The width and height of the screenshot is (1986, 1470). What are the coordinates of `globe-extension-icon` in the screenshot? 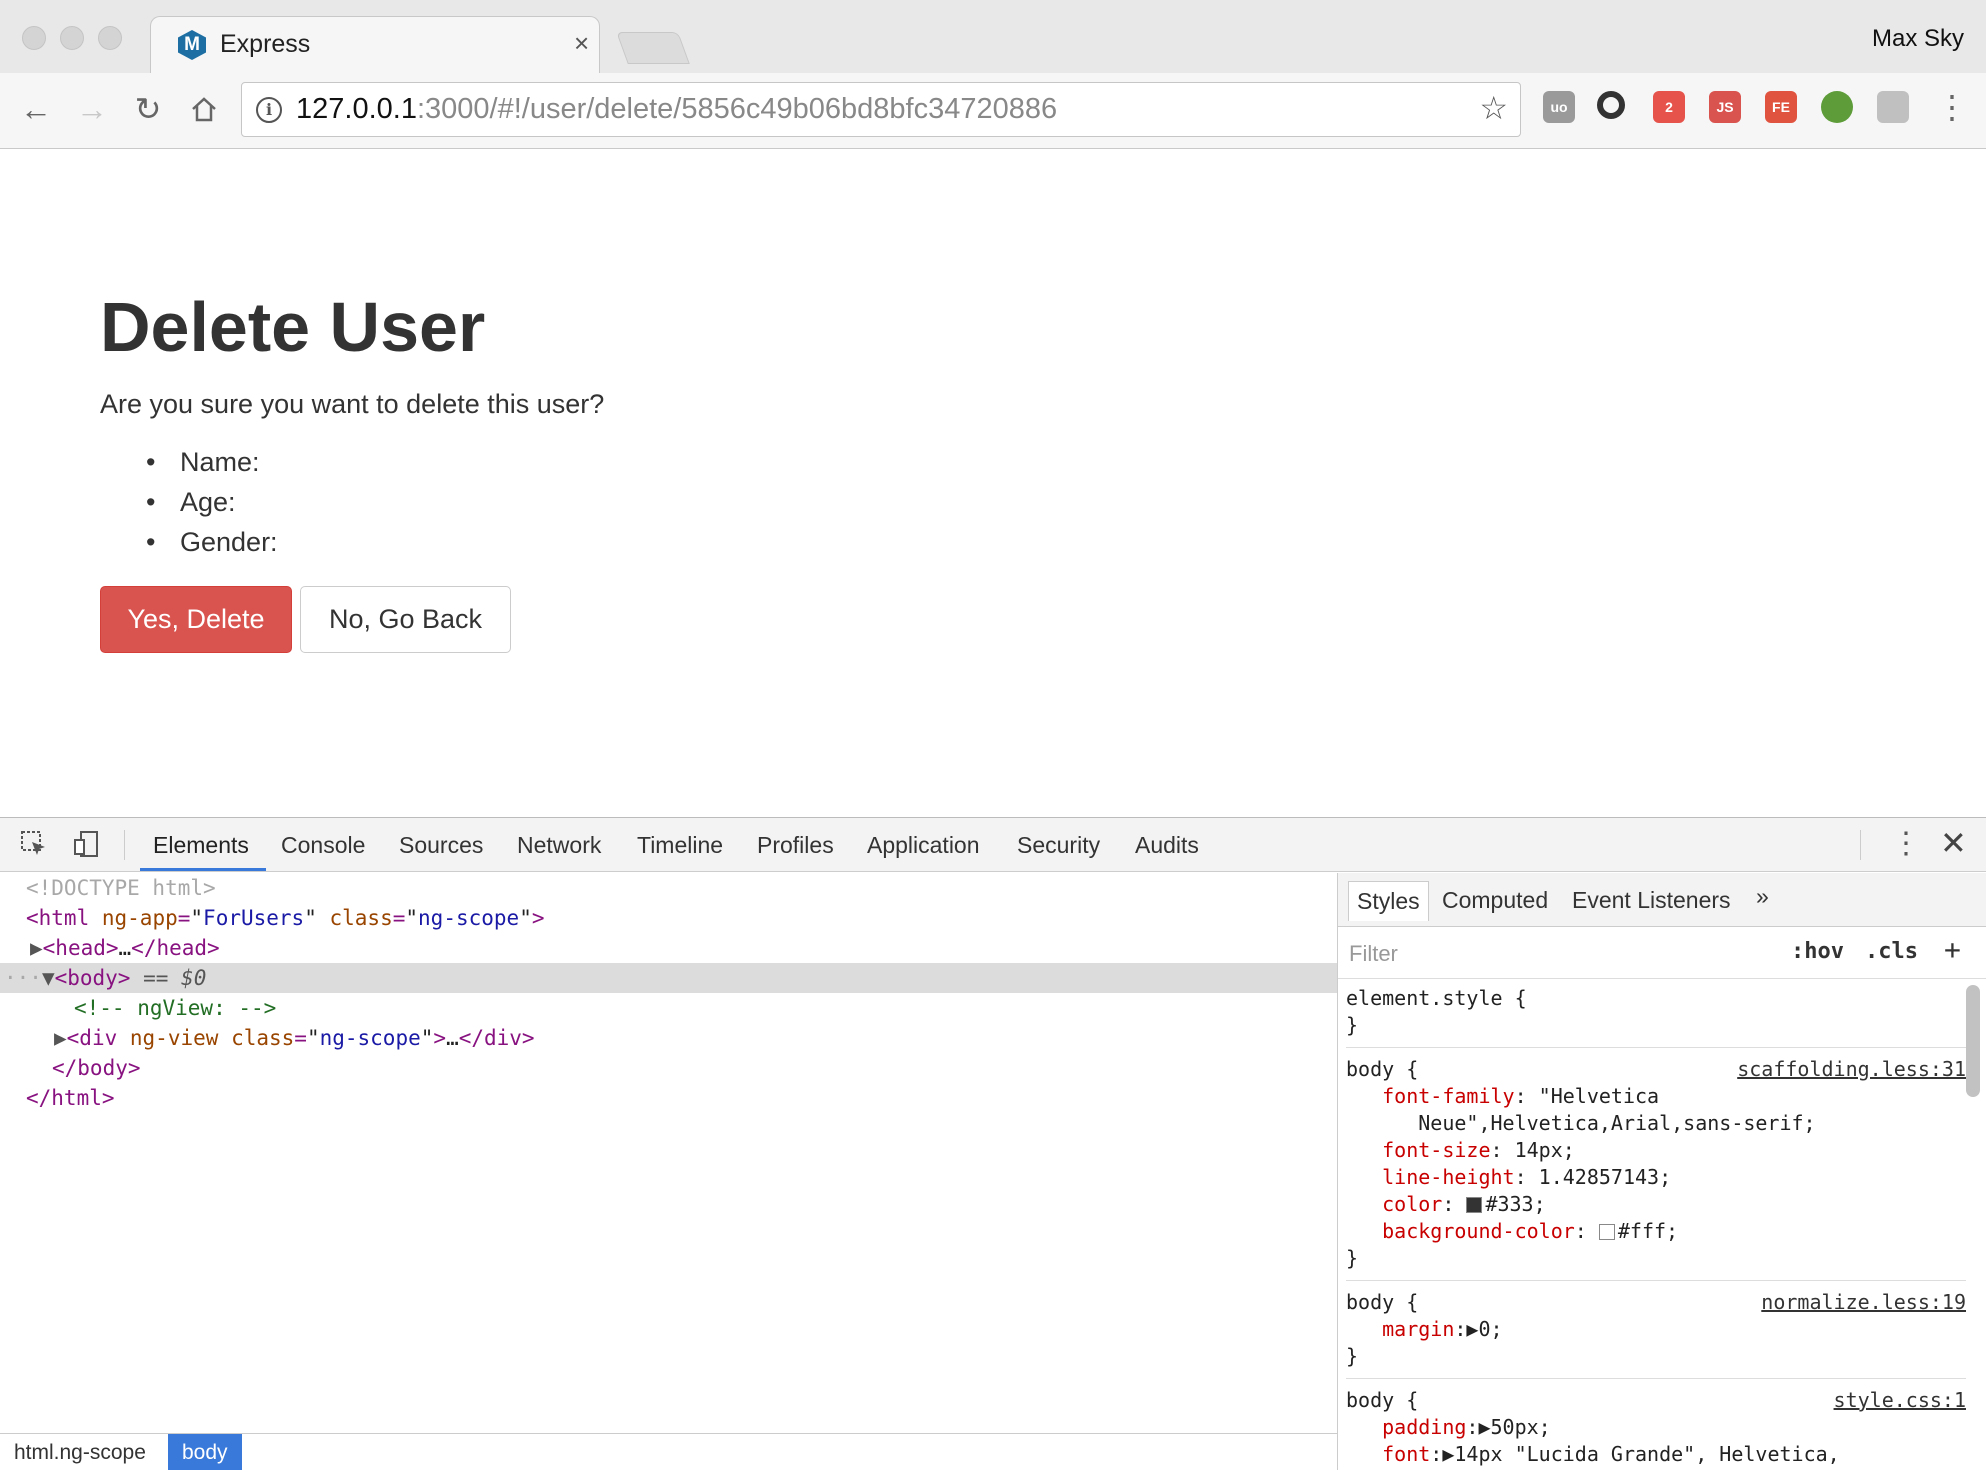 It's located at (1837, 107).